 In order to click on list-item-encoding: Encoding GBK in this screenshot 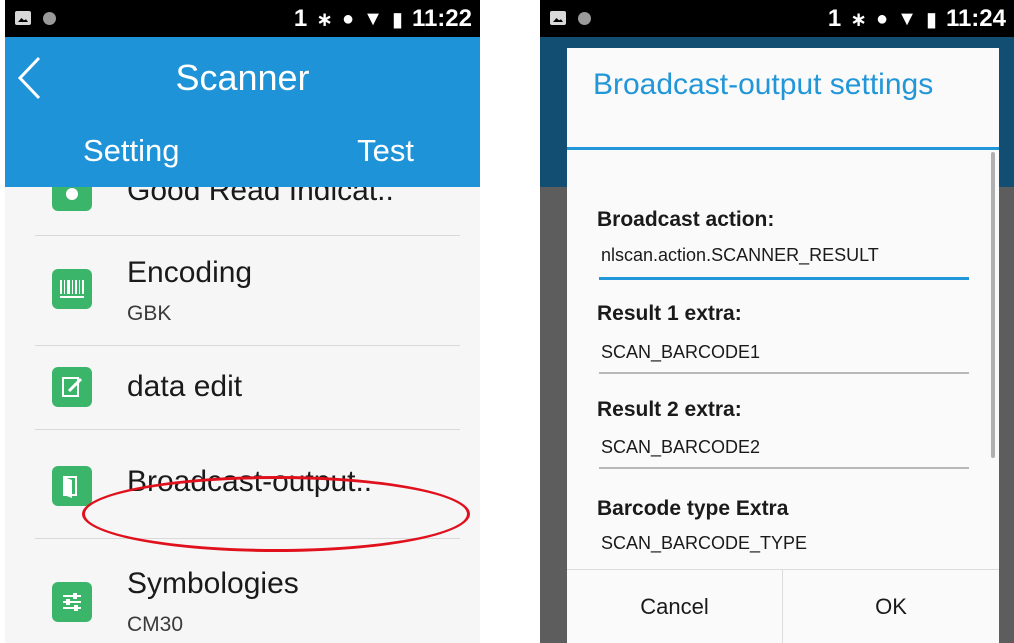, I will do `click(242, 290)`.